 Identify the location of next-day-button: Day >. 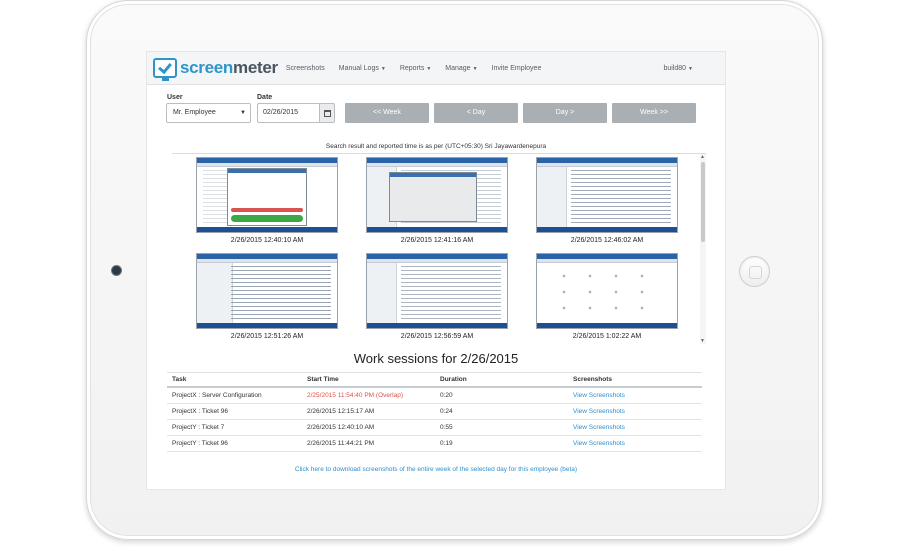
(565, 113).